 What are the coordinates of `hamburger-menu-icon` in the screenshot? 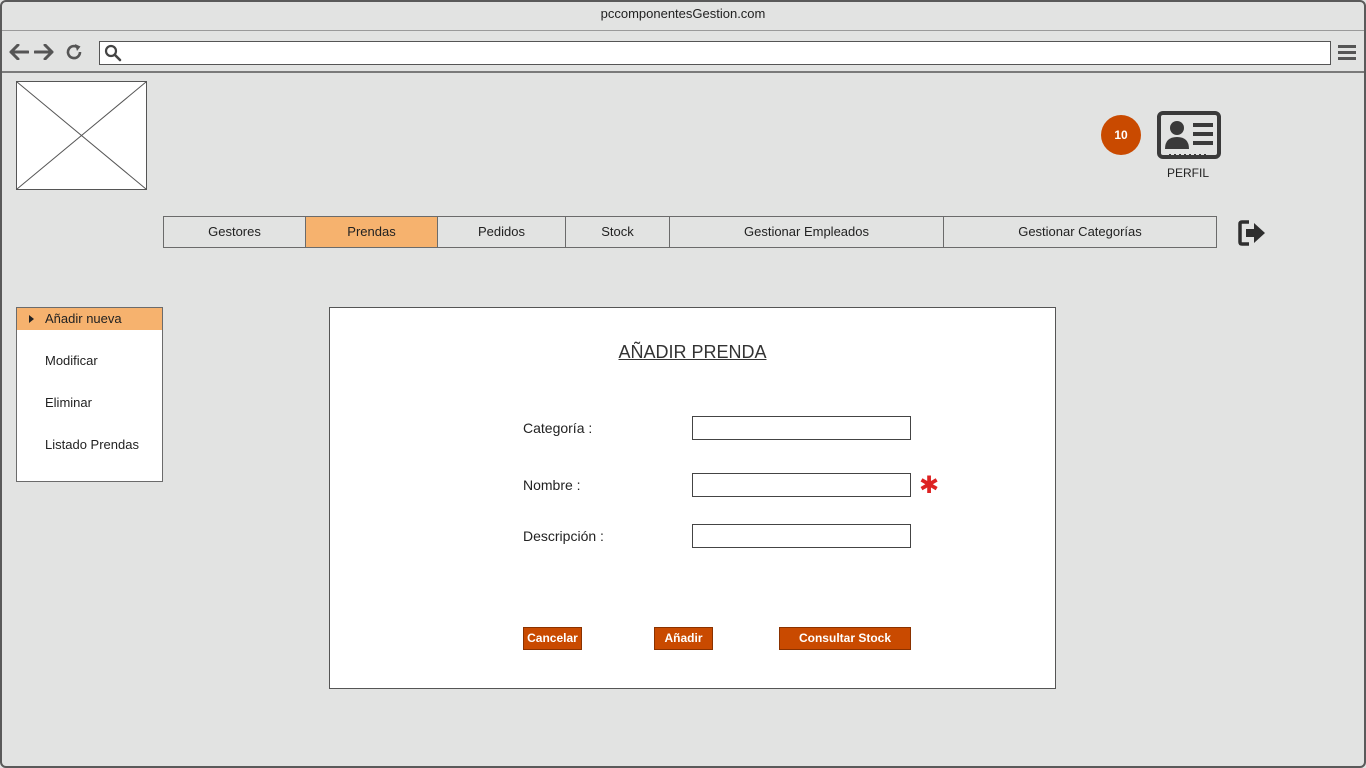 It's located at (1347, 52).